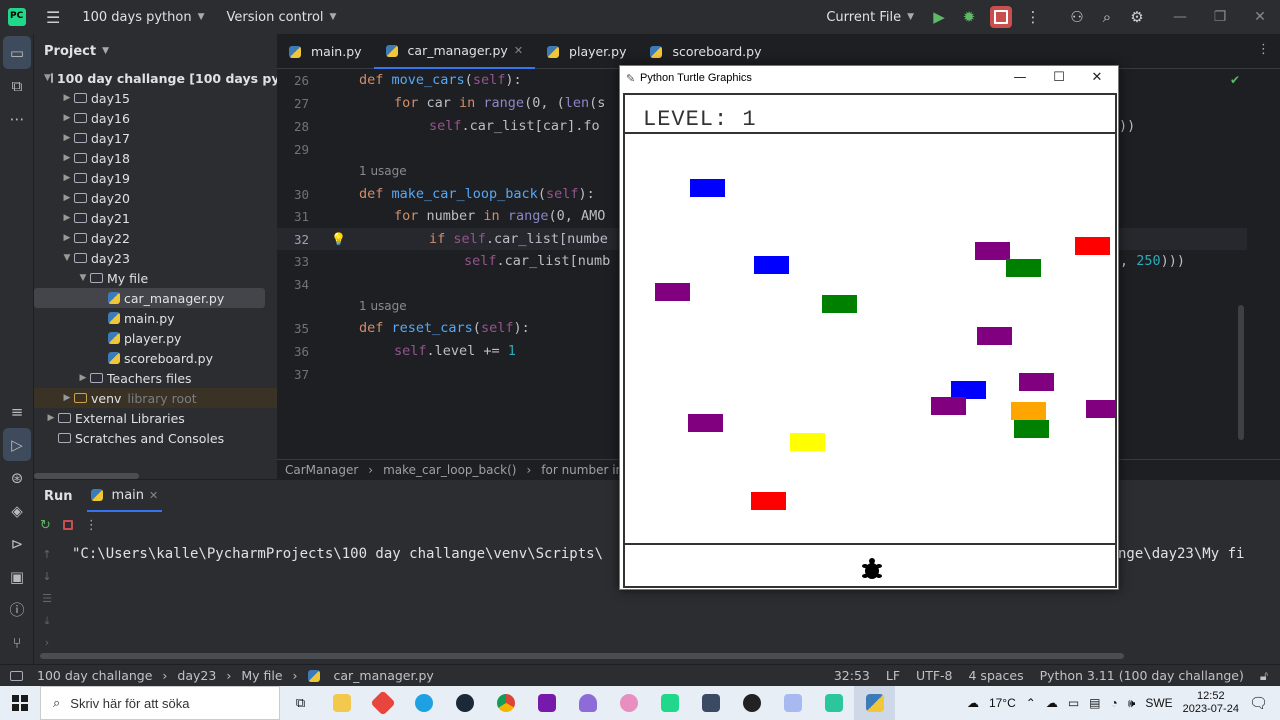  Describe the element at coordinates (1059, 78) in the screenshot. I see `maximize-icon: ☐` at that location.